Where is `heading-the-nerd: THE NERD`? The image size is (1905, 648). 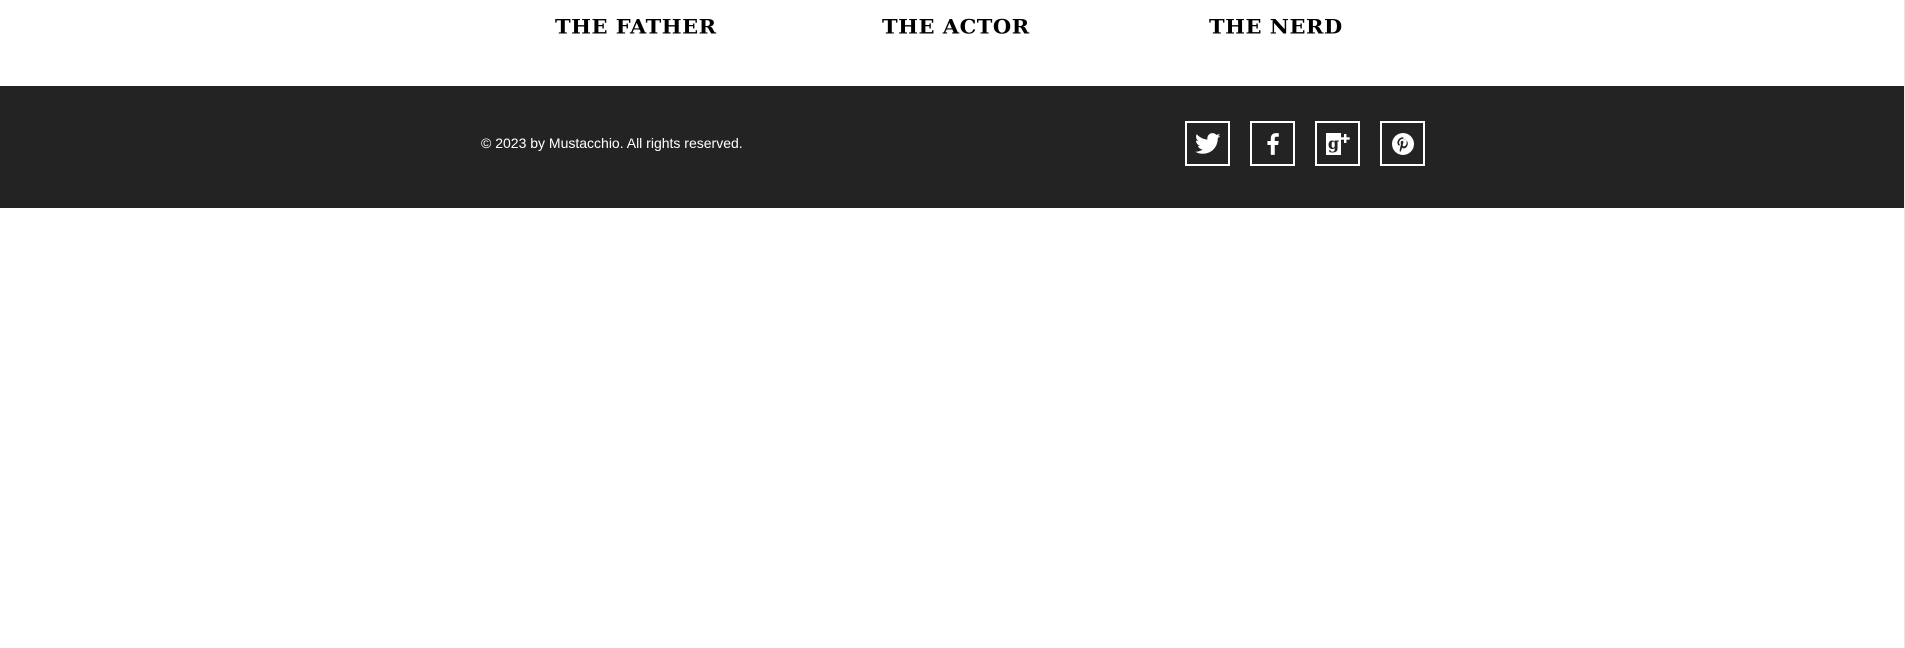 heading-the-nerd: THE NERD is located at coordinates (1276, 26).